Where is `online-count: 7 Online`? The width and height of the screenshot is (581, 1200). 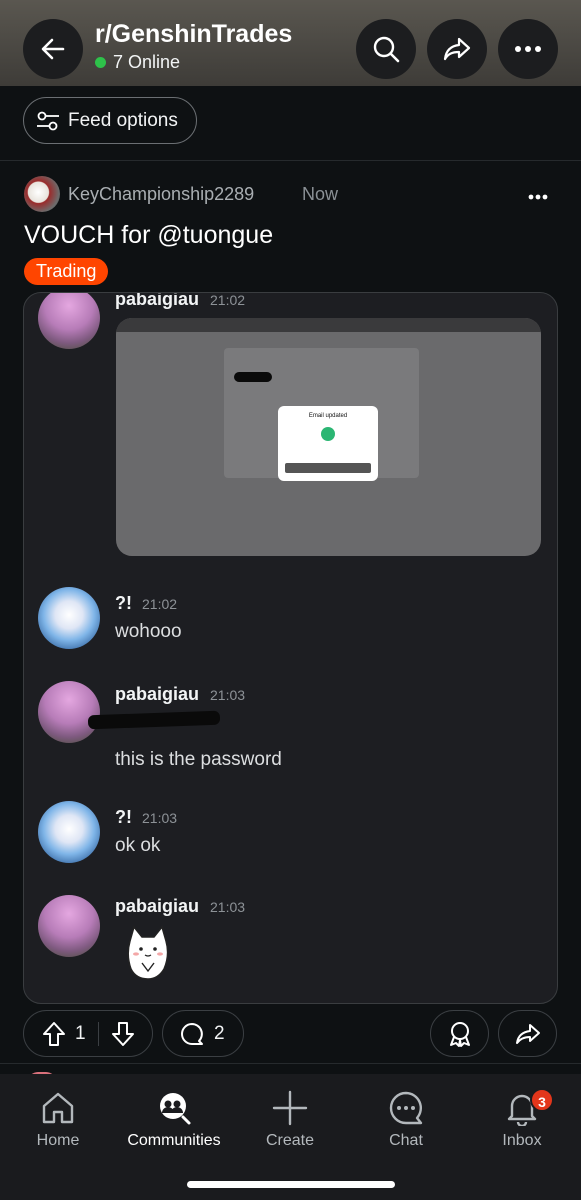
online-count: 7 Online is located at coordinates (147, 62).